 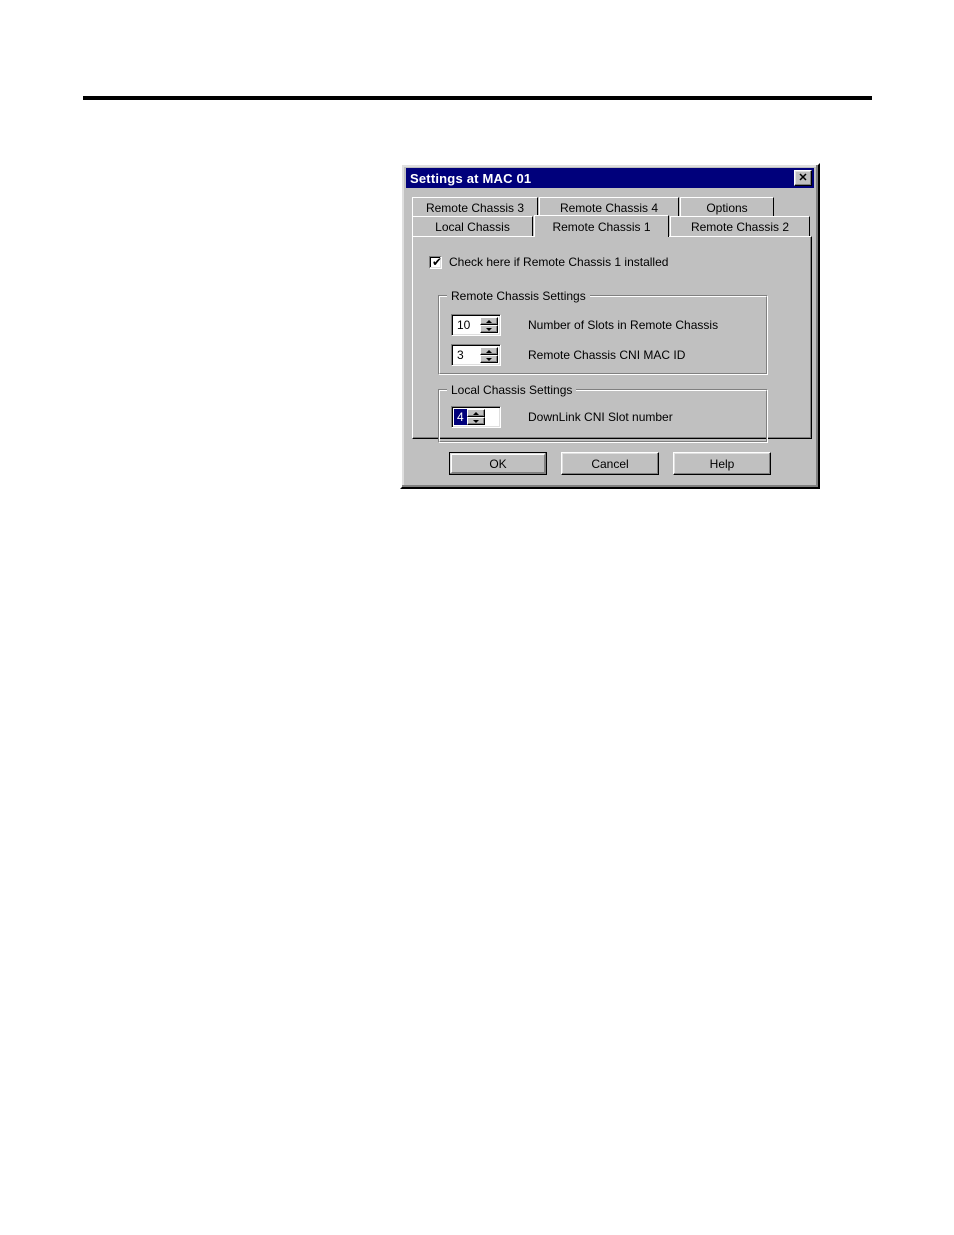 I want to click on number-of-slots-label: Number of Slots in Remote Chassis, so click(x=623, y=325).